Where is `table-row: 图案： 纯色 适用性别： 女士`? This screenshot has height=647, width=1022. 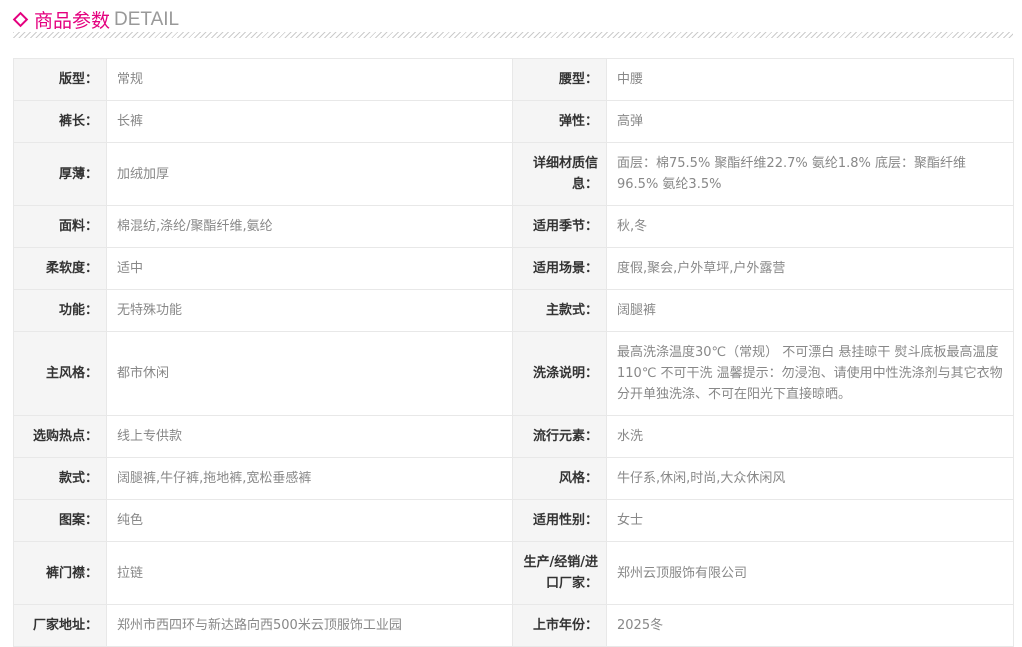
table-row: 图案： 纯色 适用性别： 女士 is located at coordinates (513, 520).